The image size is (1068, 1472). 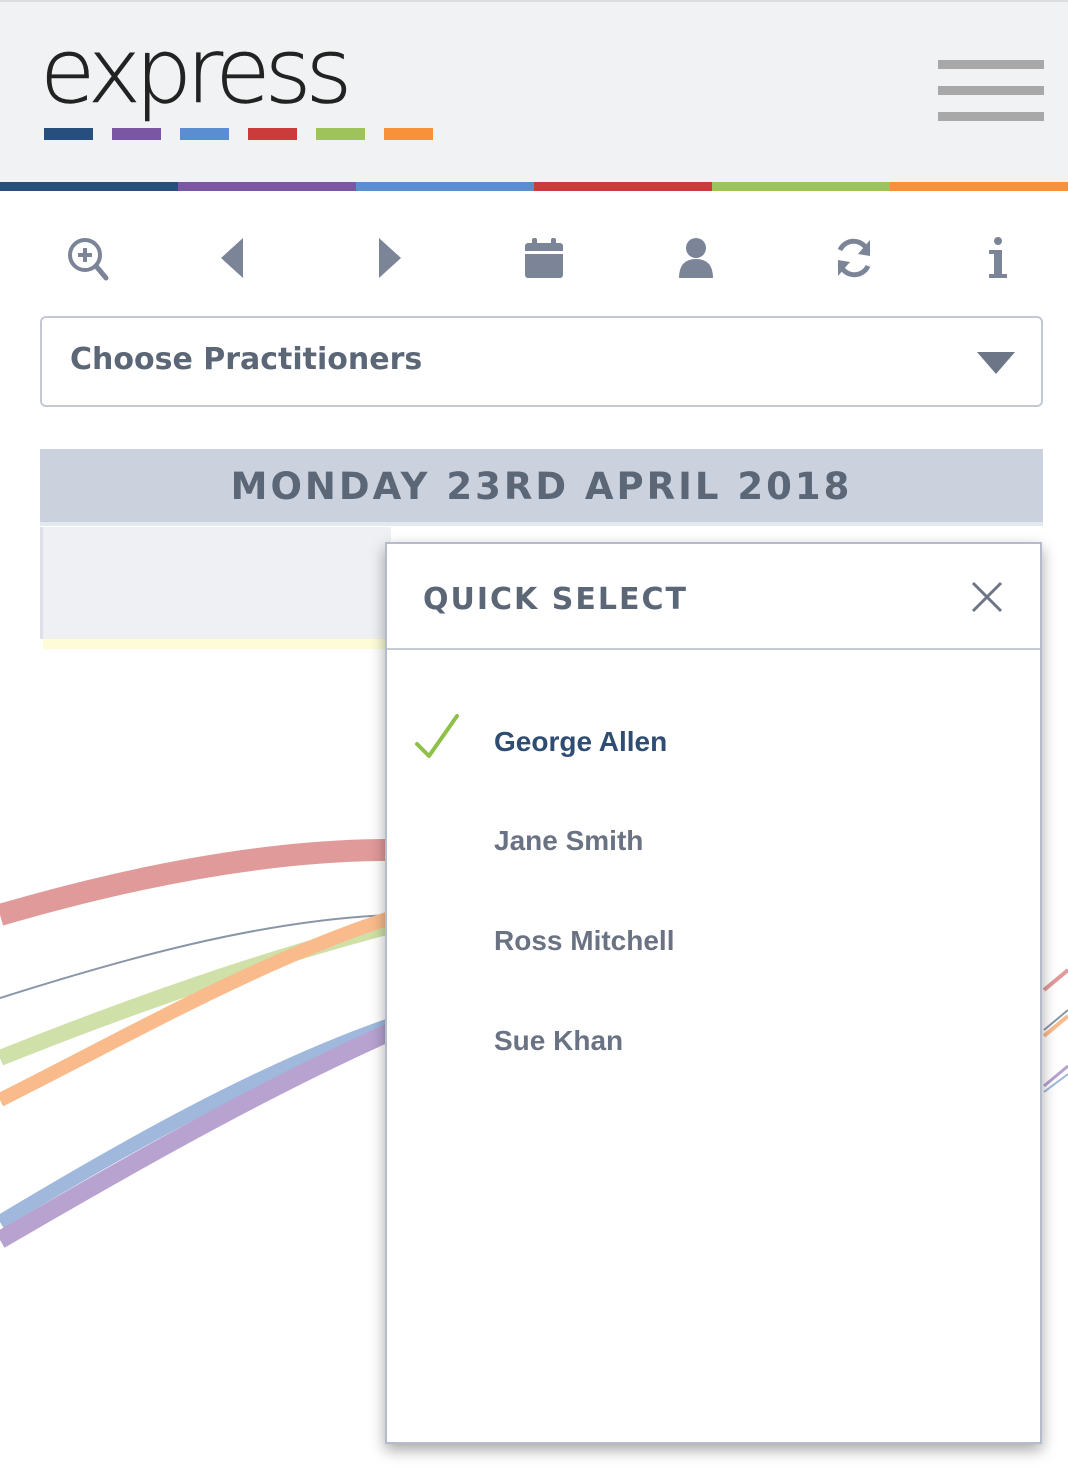 I want to click on logo-bar-green, so click(x=340, y=134).